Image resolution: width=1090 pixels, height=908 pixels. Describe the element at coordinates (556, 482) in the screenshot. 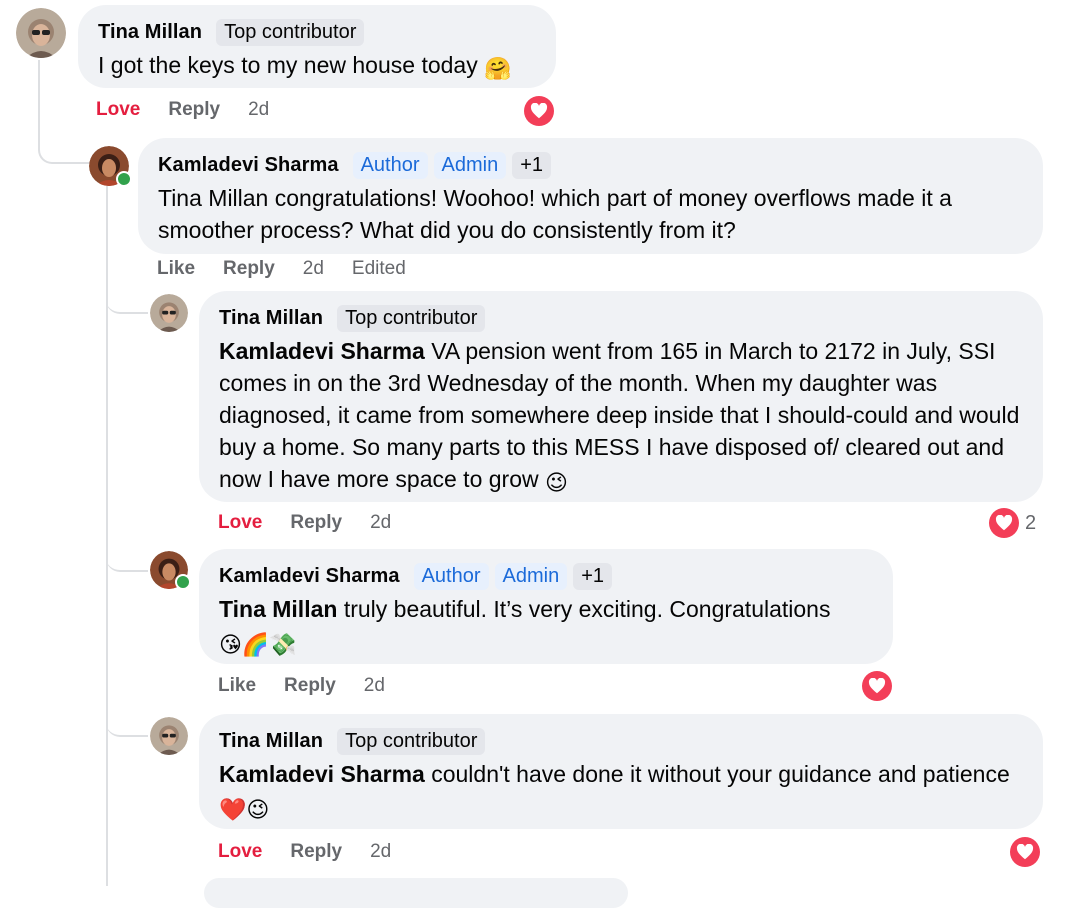

I see `winking-emoji-icon: 😉` at that location.